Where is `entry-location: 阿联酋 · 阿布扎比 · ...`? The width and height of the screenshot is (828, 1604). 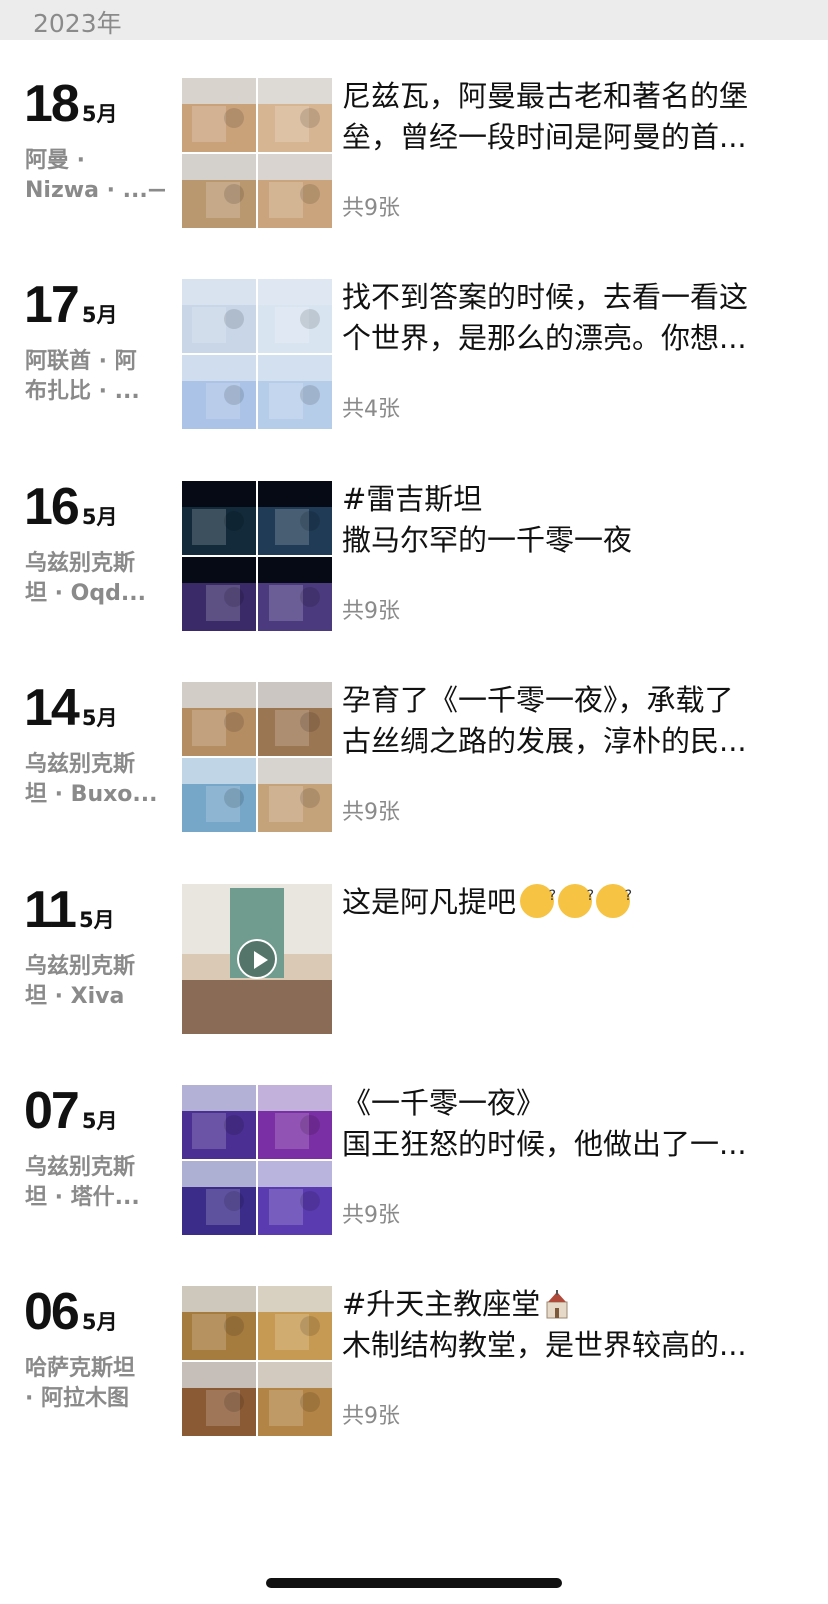
entry-location: 阿联酋 · 阿布扎比 · ... is located at coordinates (95, 377).